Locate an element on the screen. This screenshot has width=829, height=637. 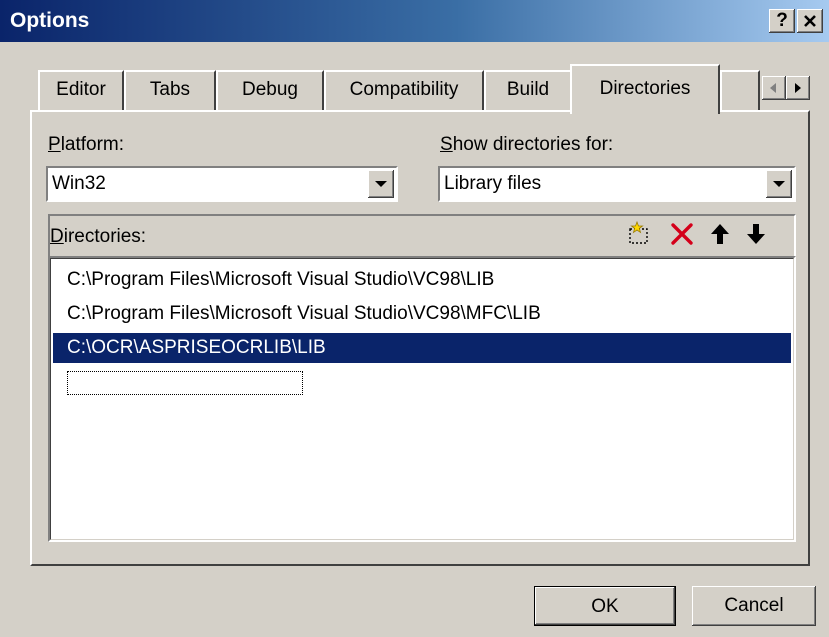
show-directories-select: Library files is located at coordinates (617, 184).